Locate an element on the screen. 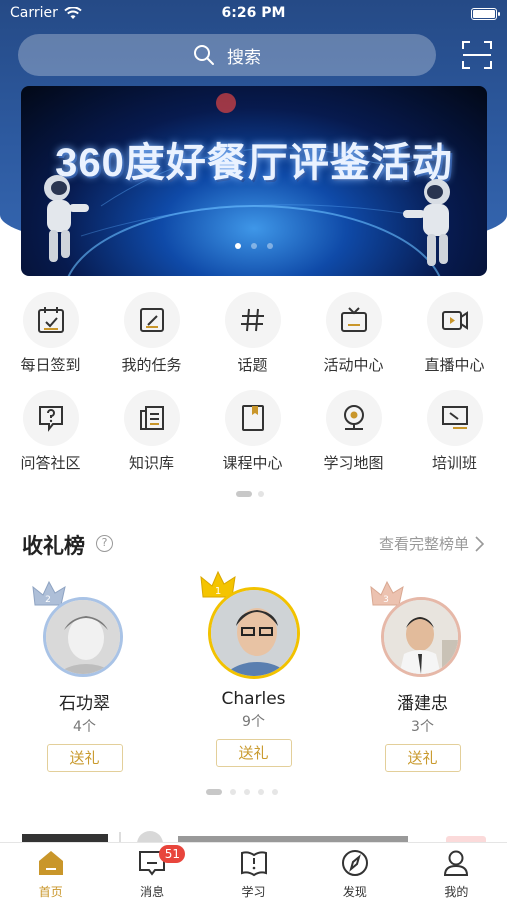  grid-page-indicator is located at coordinates (250, 494).